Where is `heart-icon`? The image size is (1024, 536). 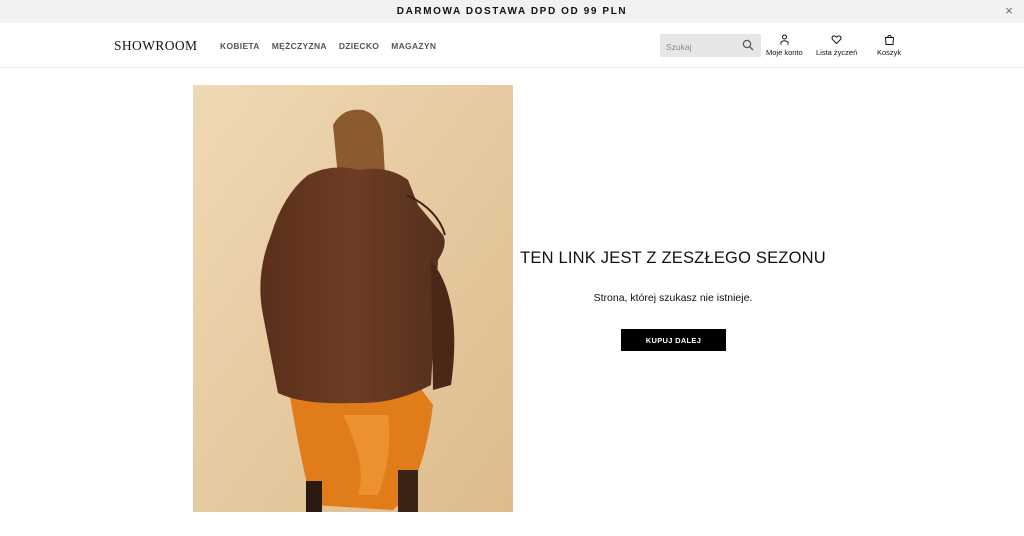 heart-icon is located at coordinates (836, 40).